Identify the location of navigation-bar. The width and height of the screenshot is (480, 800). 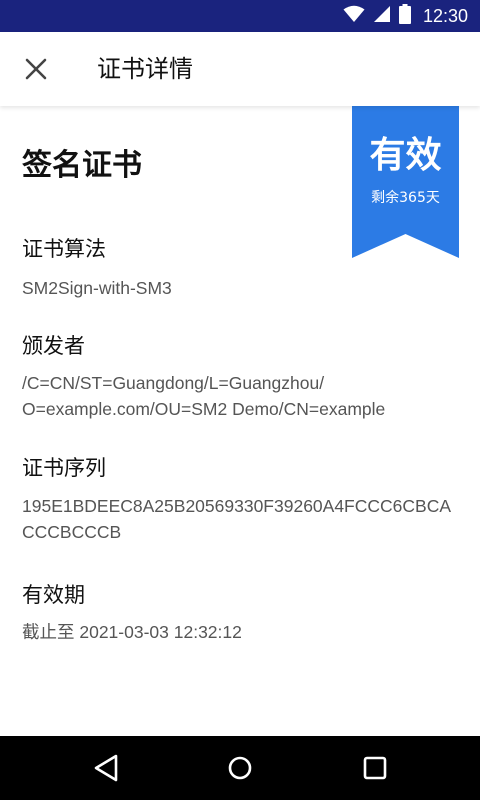
(240, 768).